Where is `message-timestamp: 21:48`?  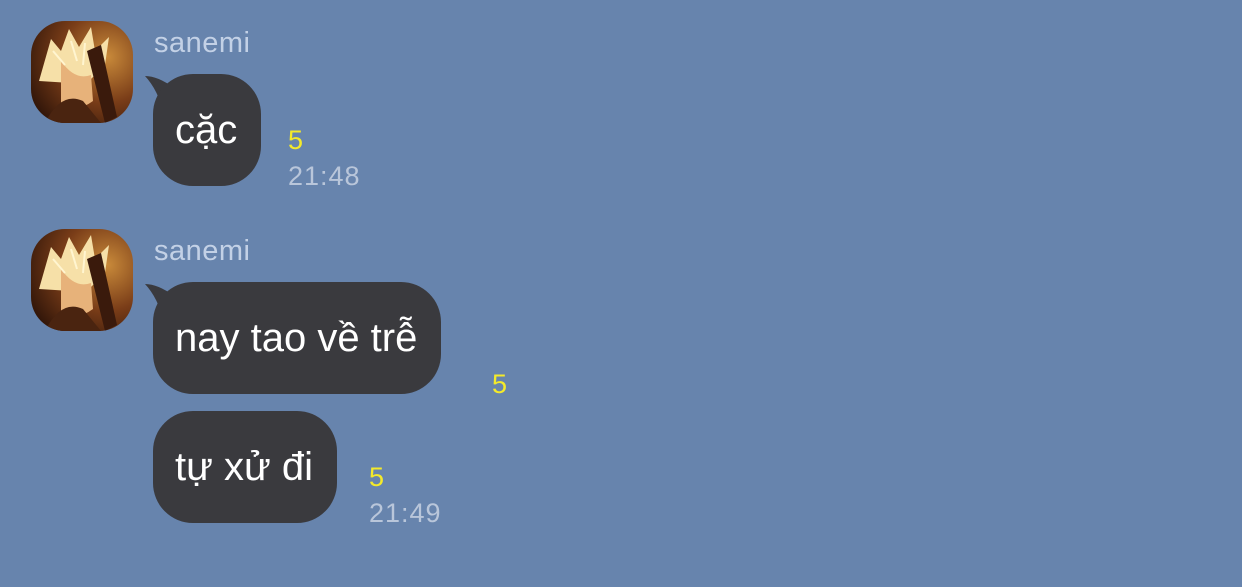 message-timestamp: 21:48 is located at coordinates (324, 176).